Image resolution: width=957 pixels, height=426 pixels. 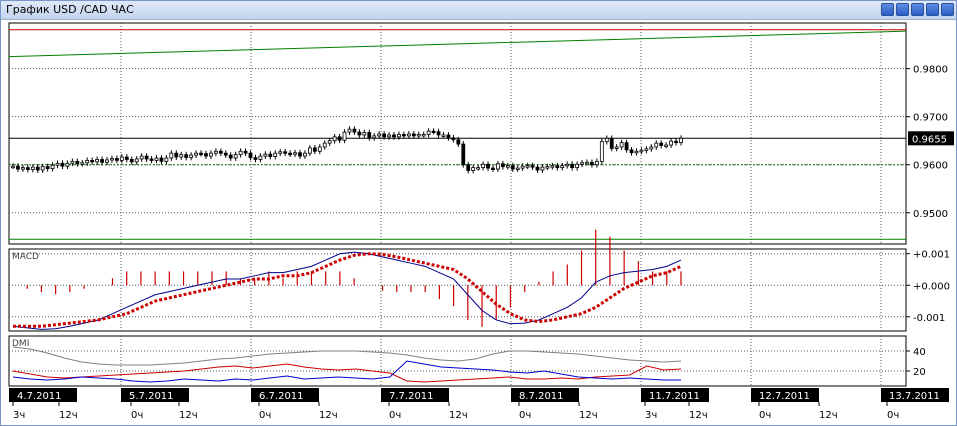 What do you see at coordinates (930, 166) in the screenshot?
I see `y-tick-label: 0.9600` at bounding box center [930, 166].